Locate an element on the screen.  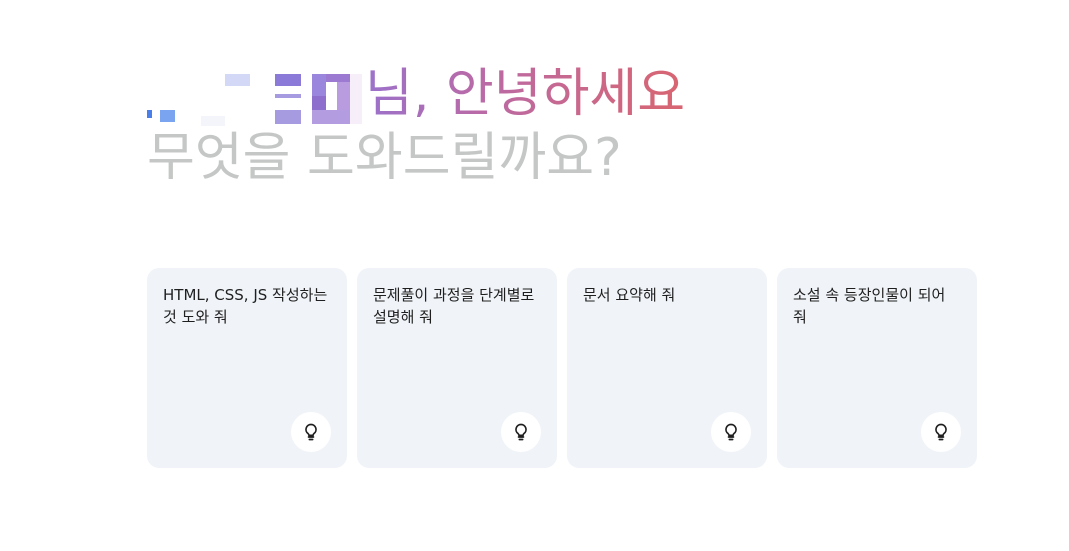
greeting-question: 무엇을 도와드릴까요? is located at coordinates (384, 158).